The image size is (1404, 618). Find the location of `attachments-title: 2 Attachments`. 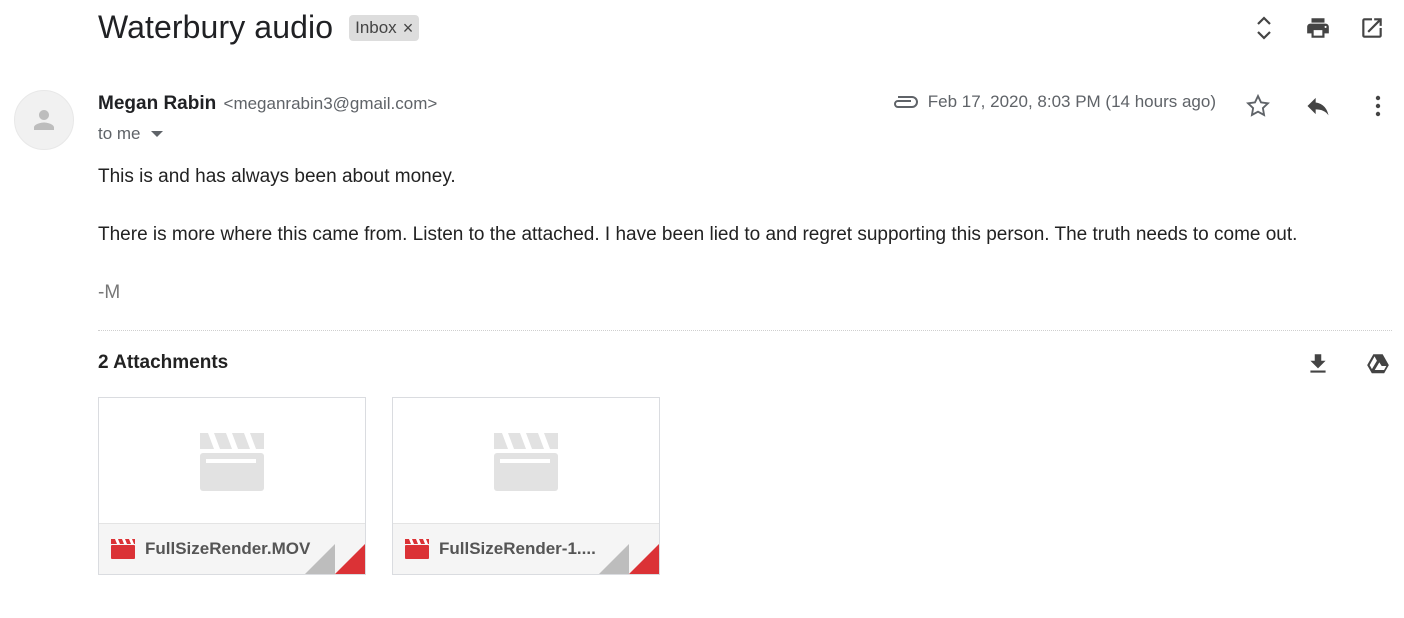

attachments-title: 2 Attachments is located at coordinates (163, 362).